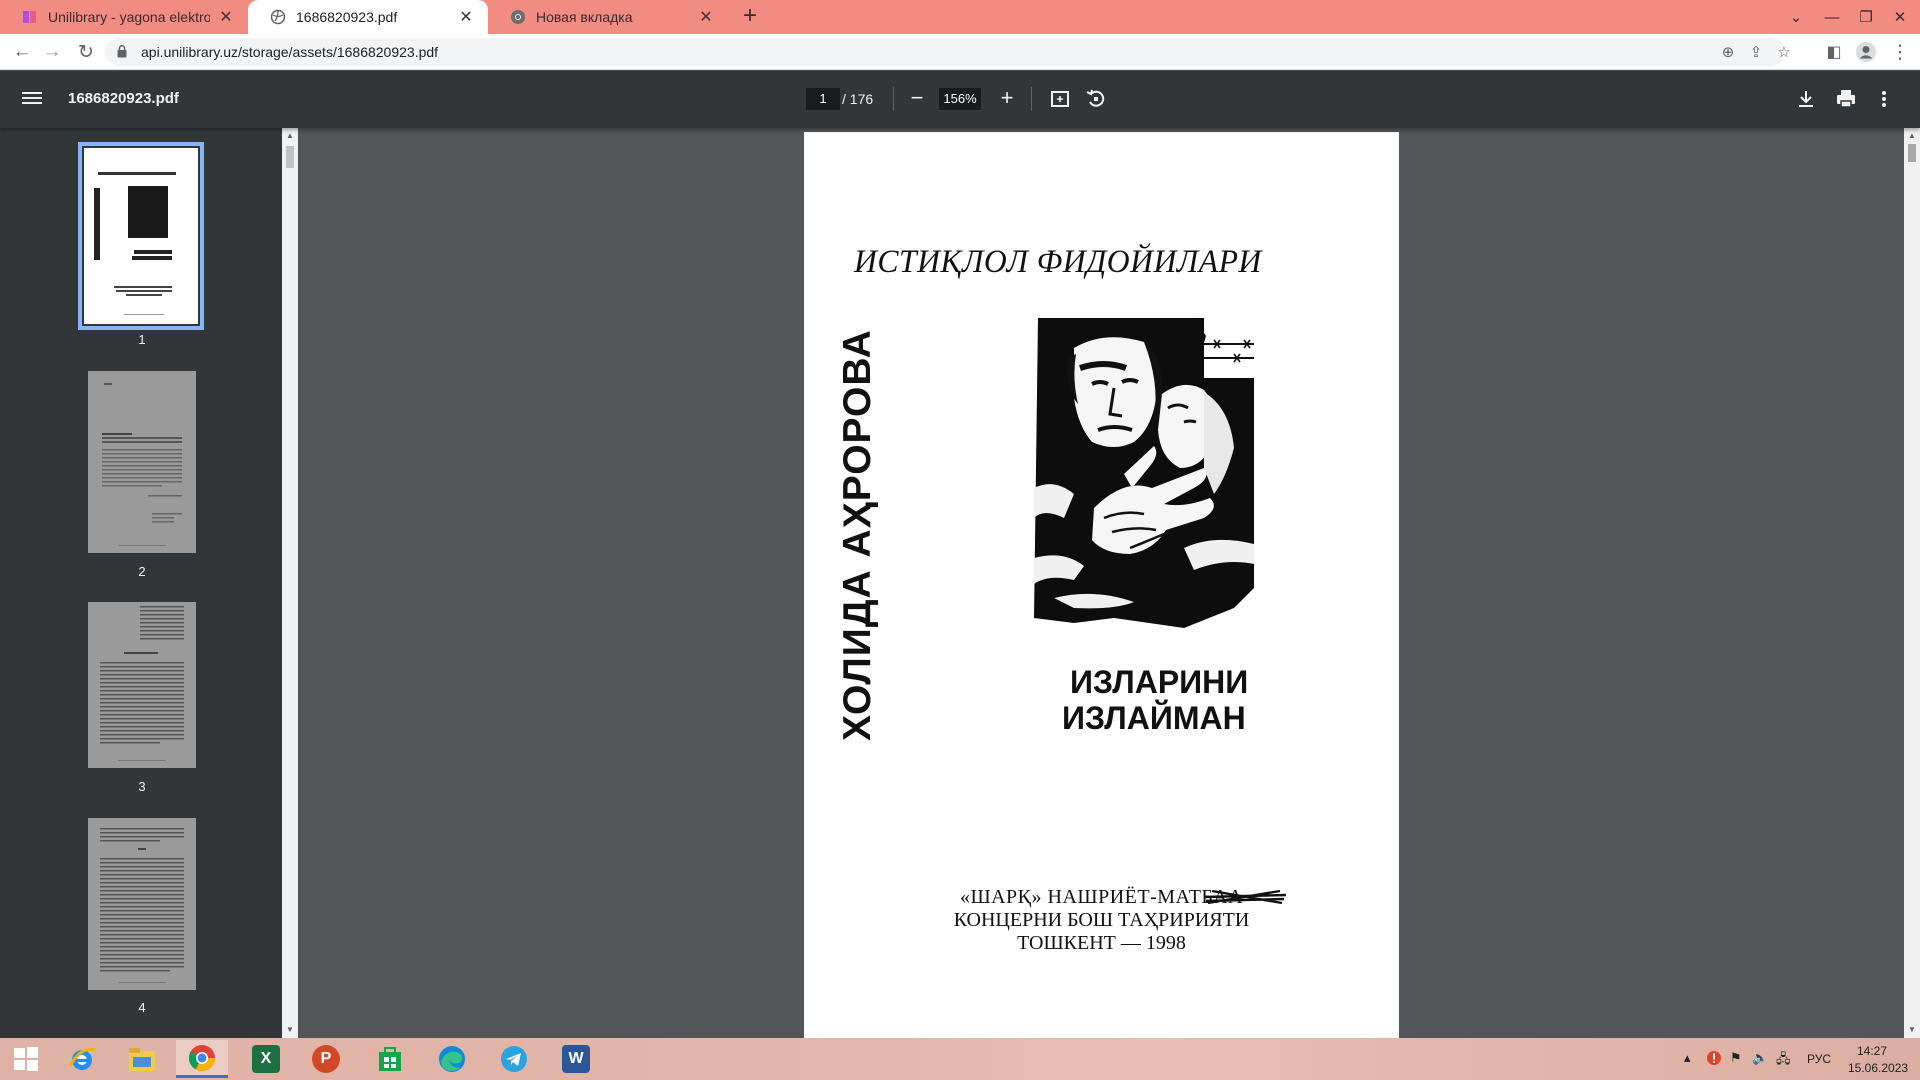  I want to click on more-menu-icon: ⋮, so click(1900, 52).